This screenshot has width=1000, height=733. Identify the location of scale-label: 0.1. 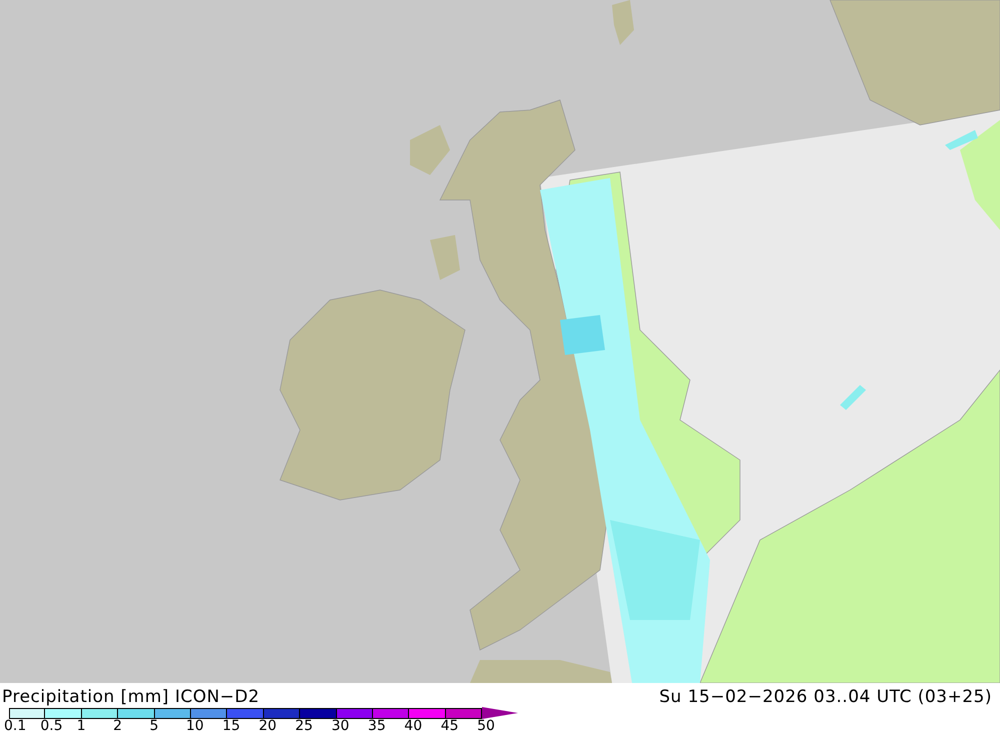
(15, 726).